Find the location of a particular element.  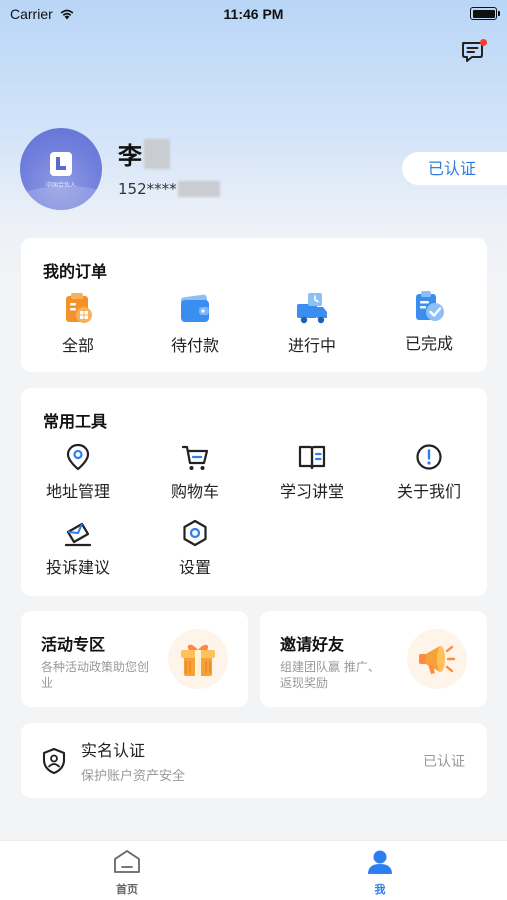

tool-settings: 设置 is located at coordinates (195, 548).